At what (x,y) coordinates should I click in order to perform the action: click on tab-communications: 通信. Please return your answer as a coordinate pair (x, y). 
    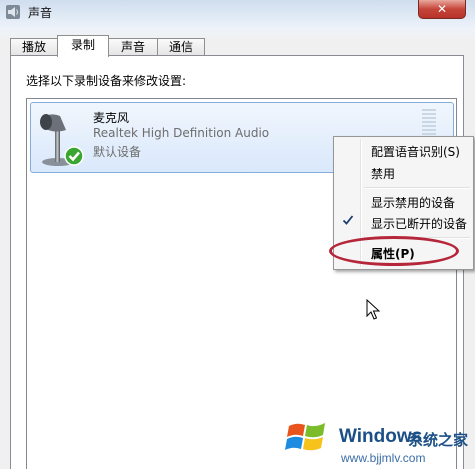
    Looking at the image, I should click on (181, 47).